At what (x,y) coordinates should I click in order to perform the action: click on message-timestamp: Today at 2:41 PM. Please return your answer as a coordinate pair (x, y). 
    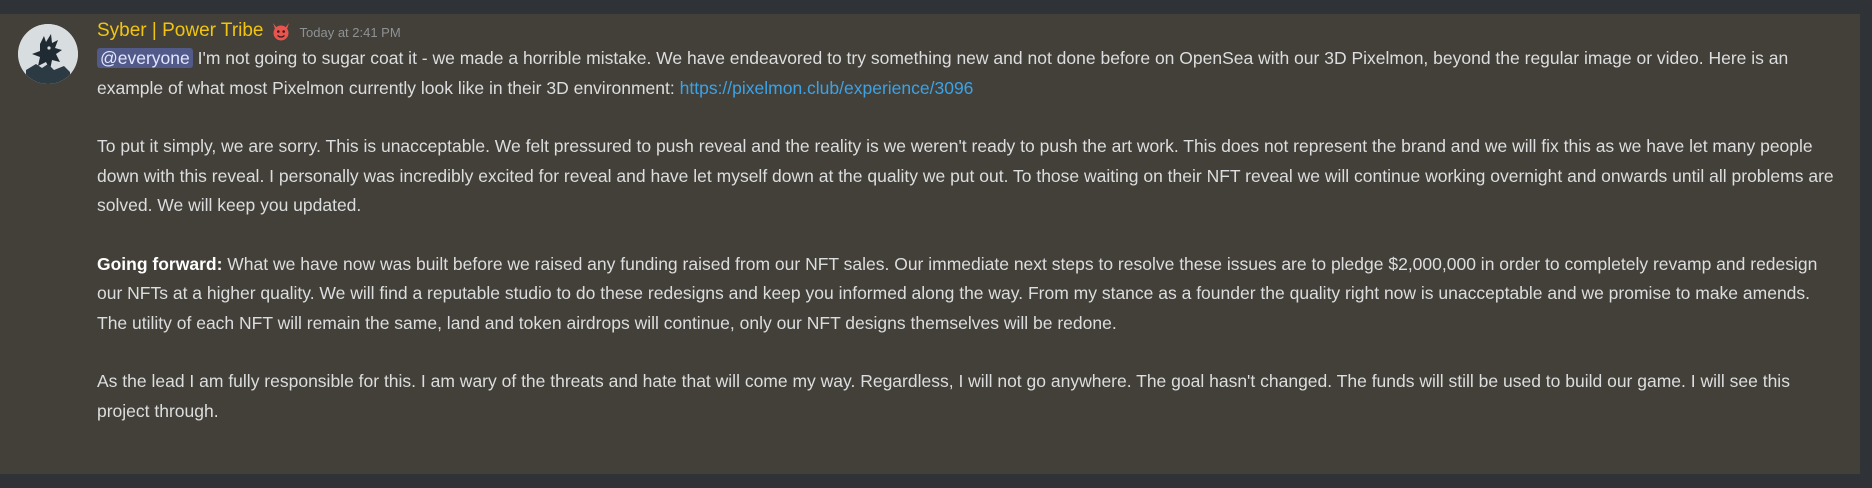
    Looking at the image, I should click on (350, 32).